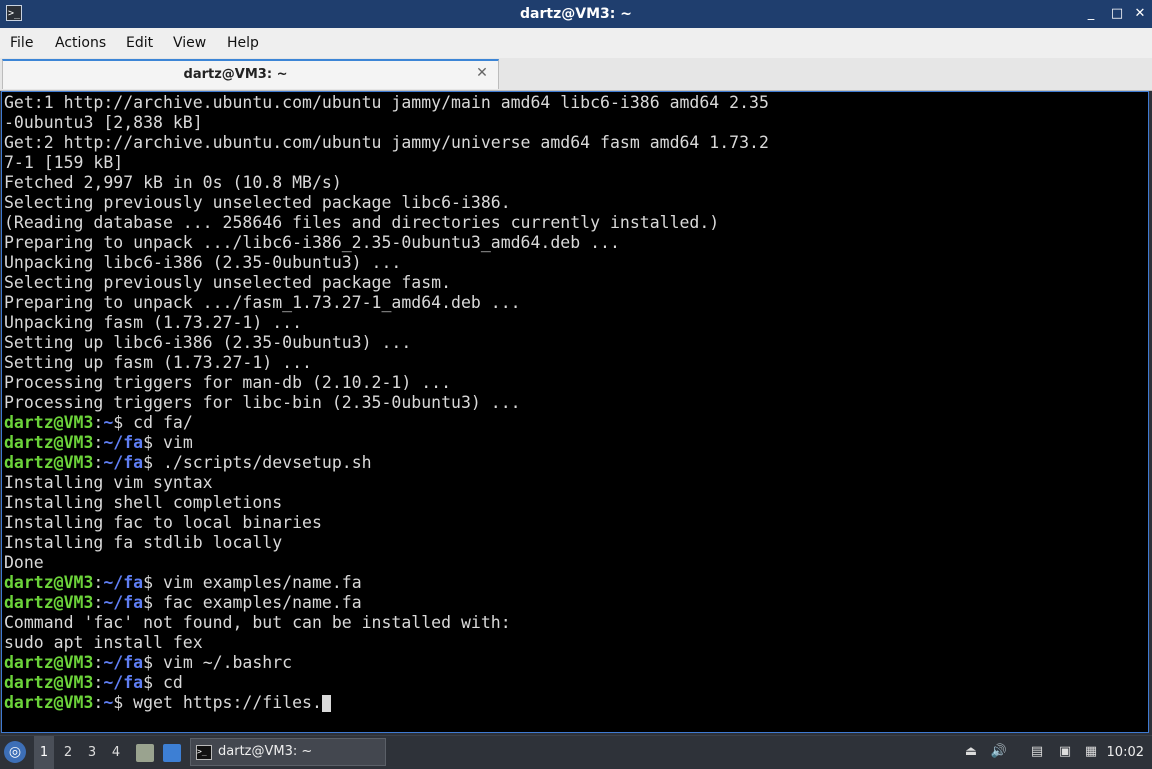 The width and height of the screenshot is (1152, 769). Describe the element at coordinates (1037, 752) in the screenshot. I see `clipboard-icon: ▤` at that location.